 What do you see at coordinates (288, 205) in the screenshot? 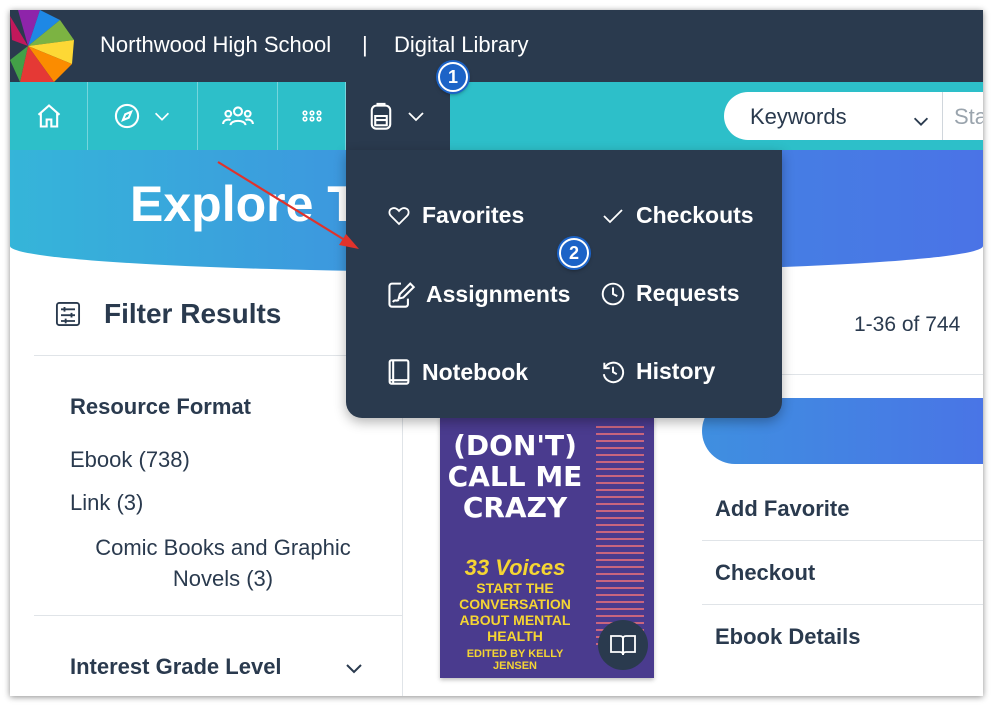
I see `annotation-arrow-icon` at bounding box center [288, 205].